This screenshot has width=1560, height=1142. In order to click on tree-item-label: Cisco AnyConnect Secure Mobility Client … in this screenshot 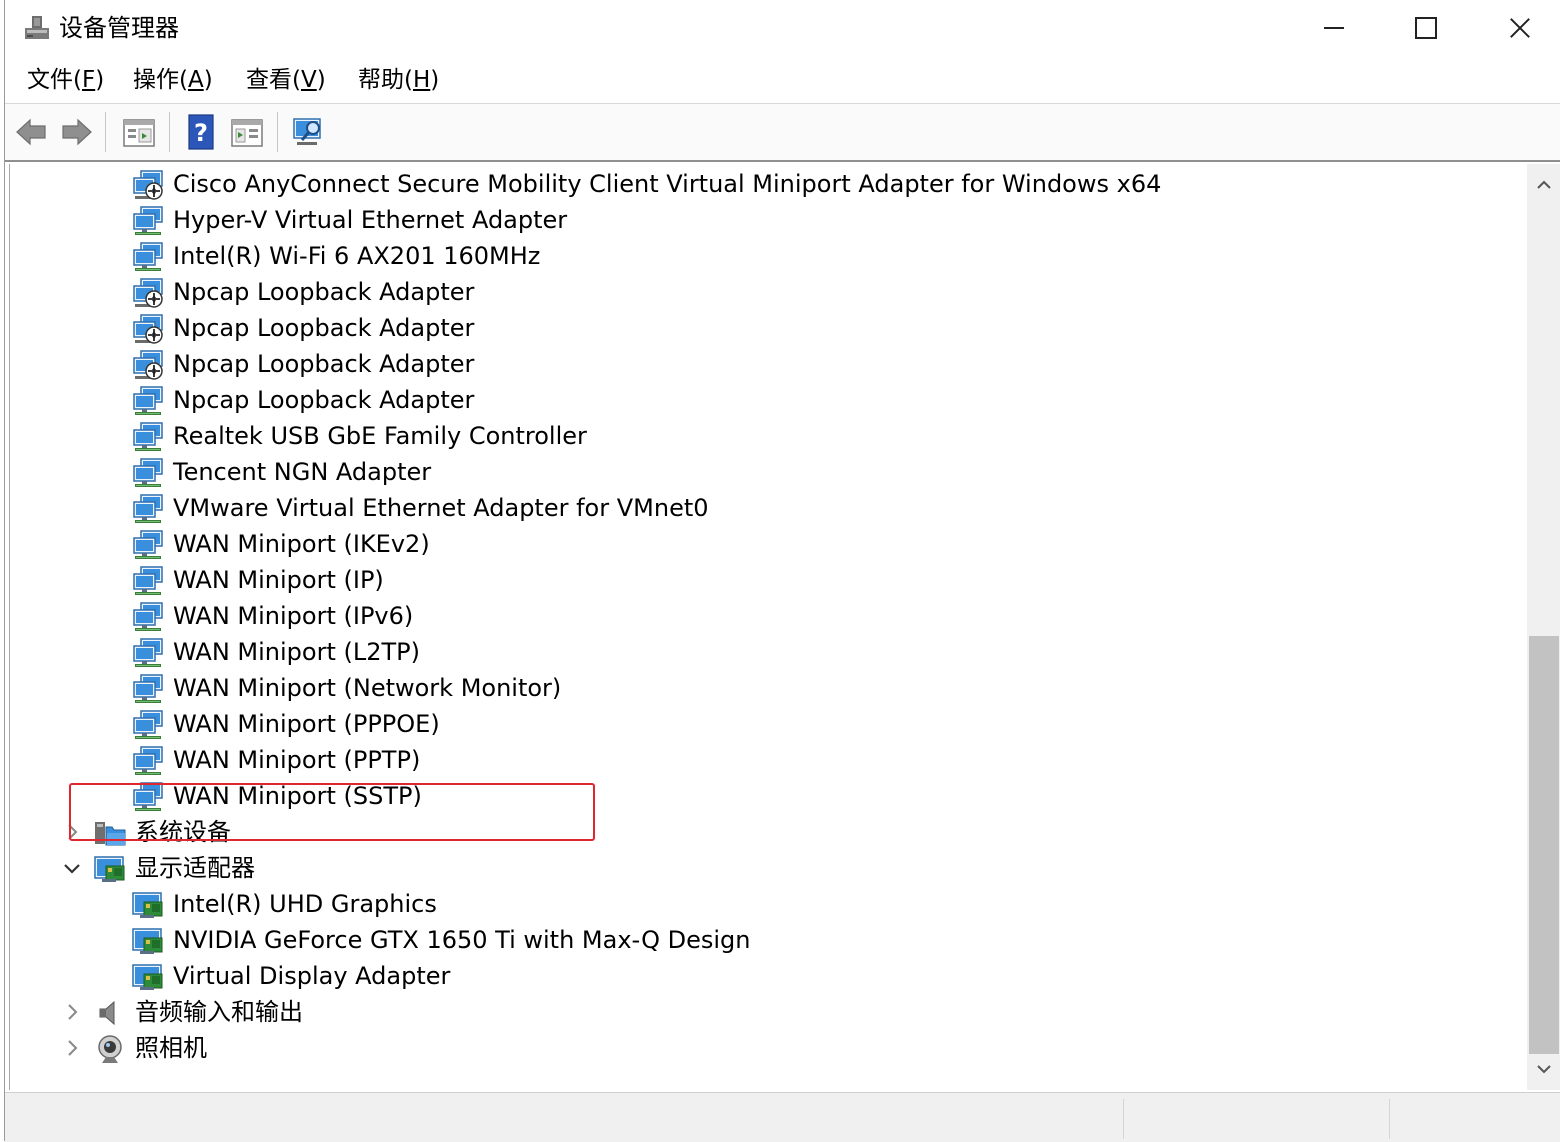, I will do `click(667, 184)`.